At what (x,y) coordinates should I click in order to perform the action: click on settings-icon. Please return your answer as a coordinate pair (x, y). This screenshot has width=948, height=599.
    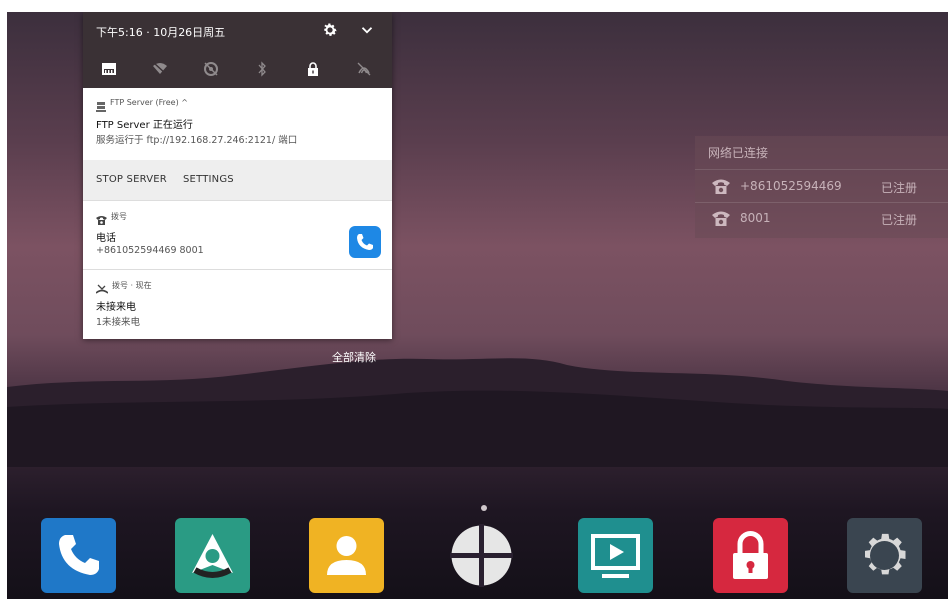
    Looking at the image, I should click on (330, 30).